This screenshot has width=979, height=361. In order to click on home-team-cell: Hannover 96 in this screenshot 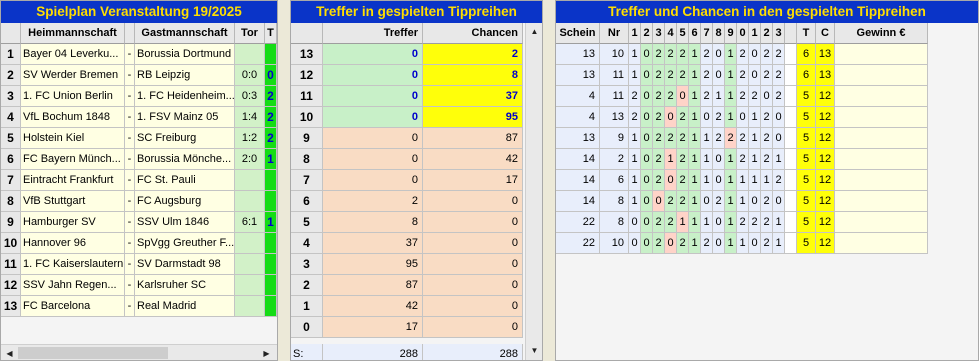, I will do `click(73, 243)`.